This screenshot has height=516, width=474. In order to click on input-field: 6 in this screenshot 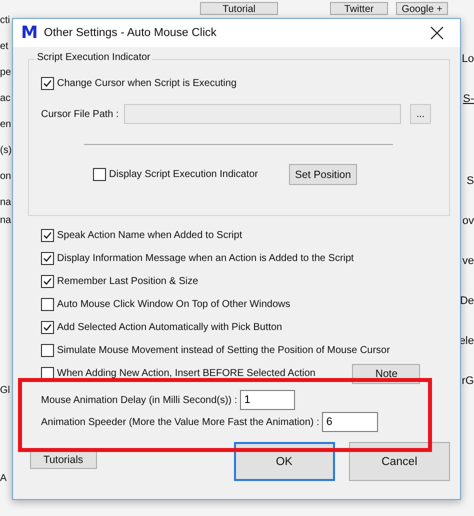, I will do `click(350, 422)`.